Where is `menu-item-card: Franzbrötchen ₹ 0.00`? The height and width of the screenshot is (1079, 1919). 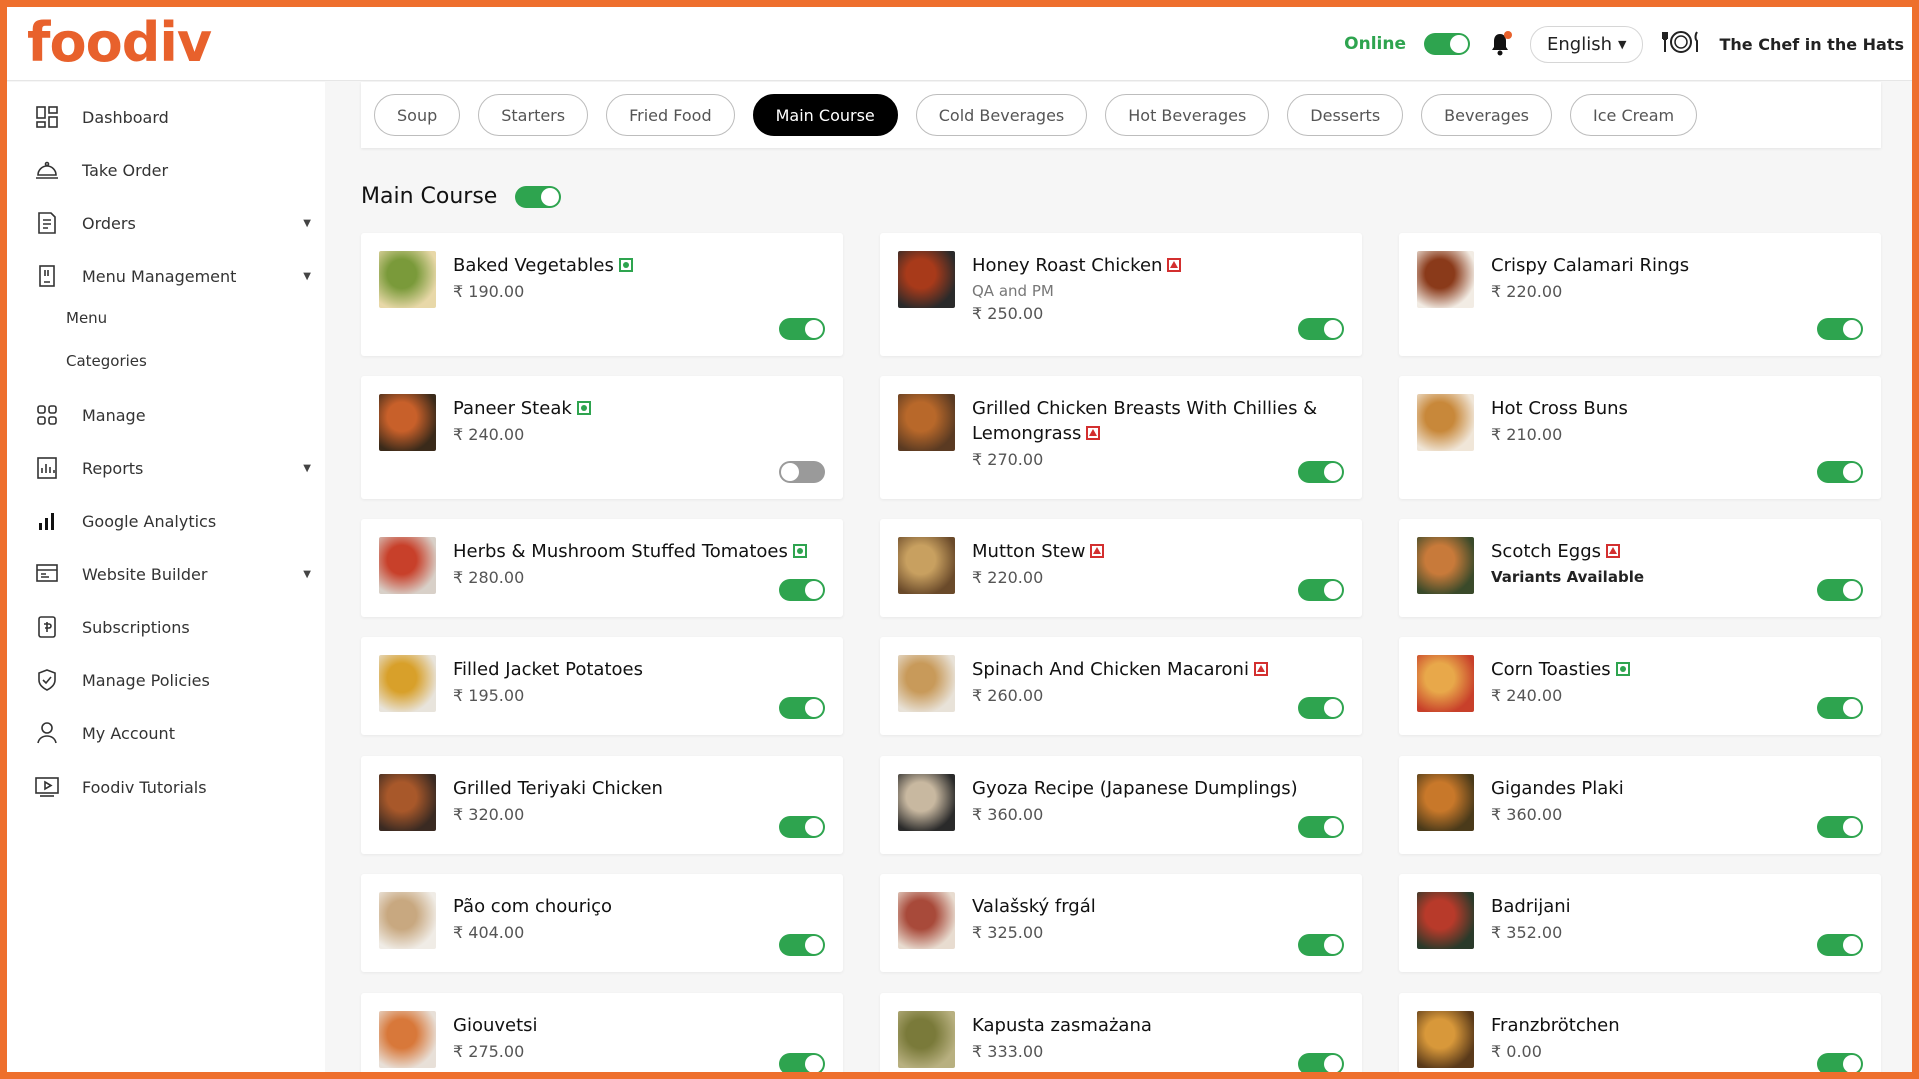
menu-item-card: Franzbrötchen ₹ 0.00 is located at coordinates (1640, 1032).